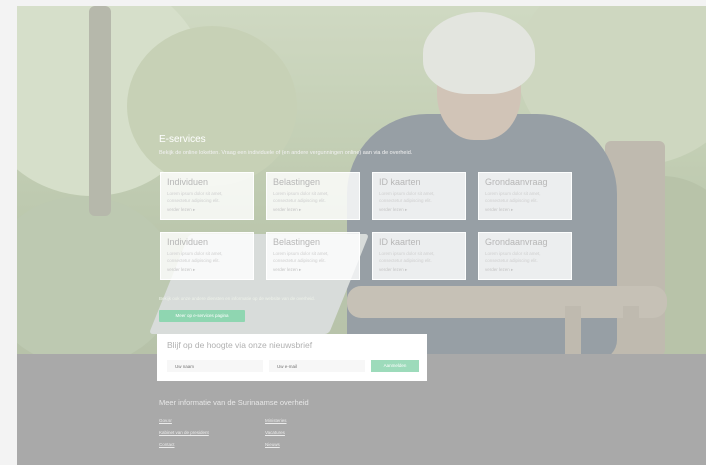 The height and width of the screenshot is (465, 706). I want to click on footer-link-nieuws: Nieuws, so click(272, 444).